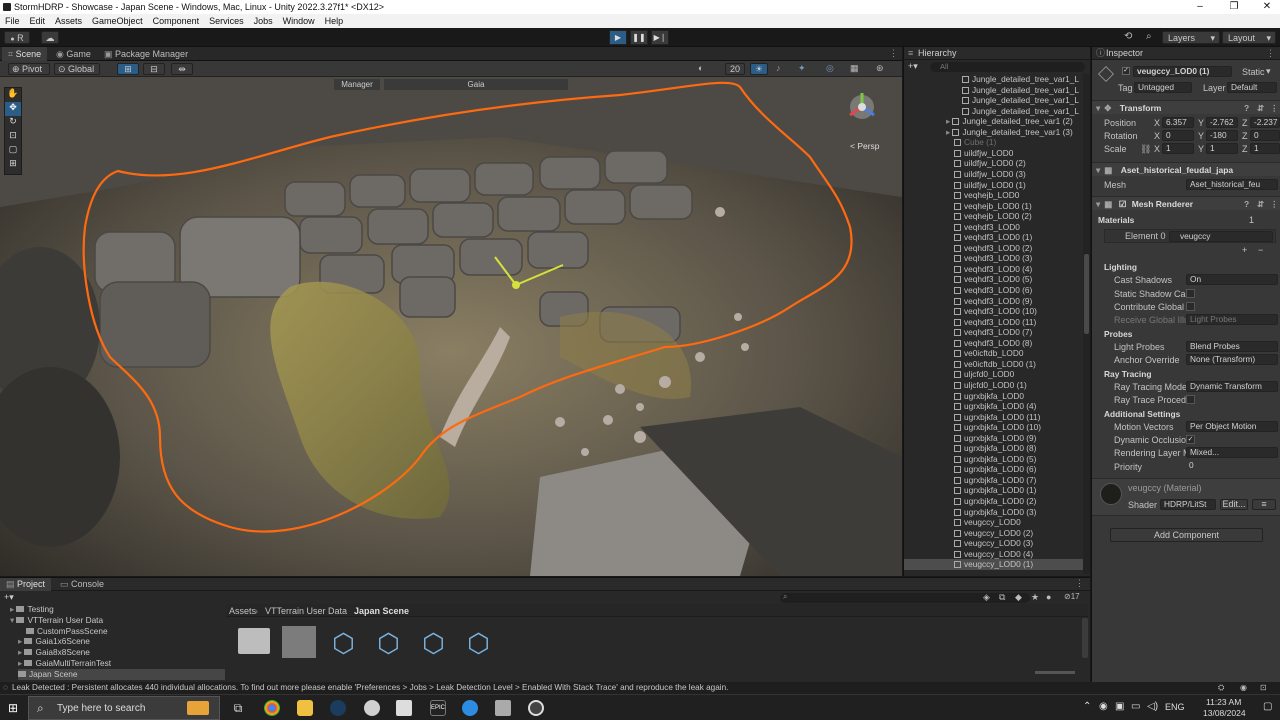  Describe the element at coordinates (854, 68) in the screenshot. I see `camera-settings-icon: ▦` at that location.